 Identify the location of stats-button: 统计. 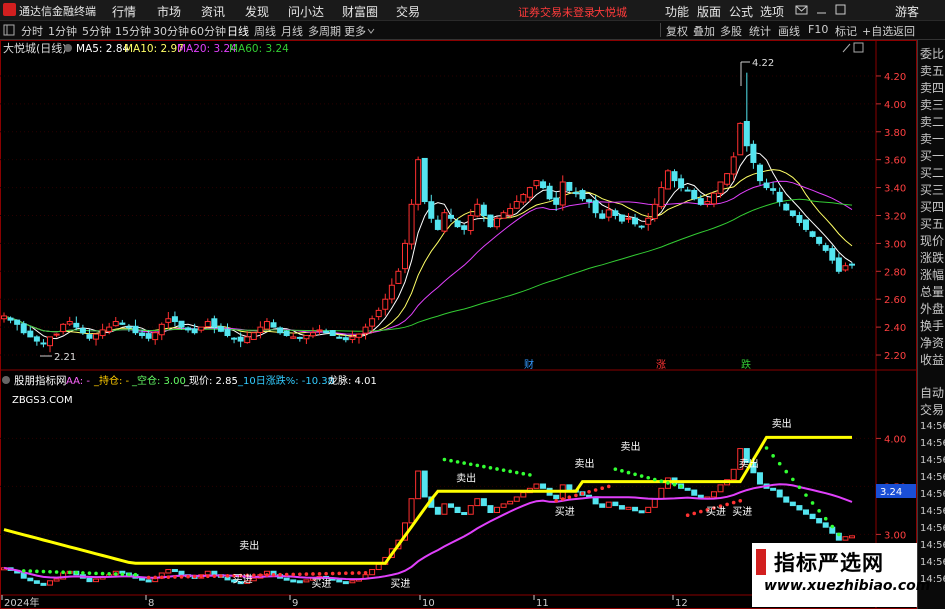
(760, 31).